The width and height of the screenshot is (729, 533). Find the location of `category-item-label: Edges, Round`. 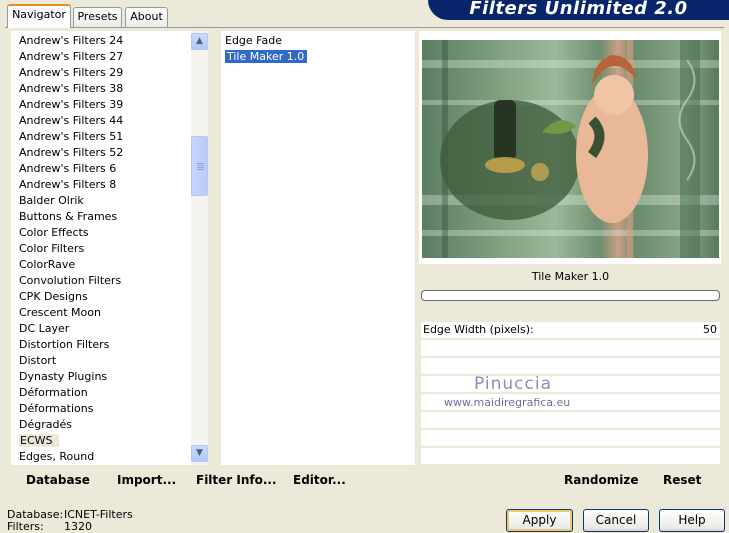

category-item-label: Edges, Round is located at coordinates (57, 456).